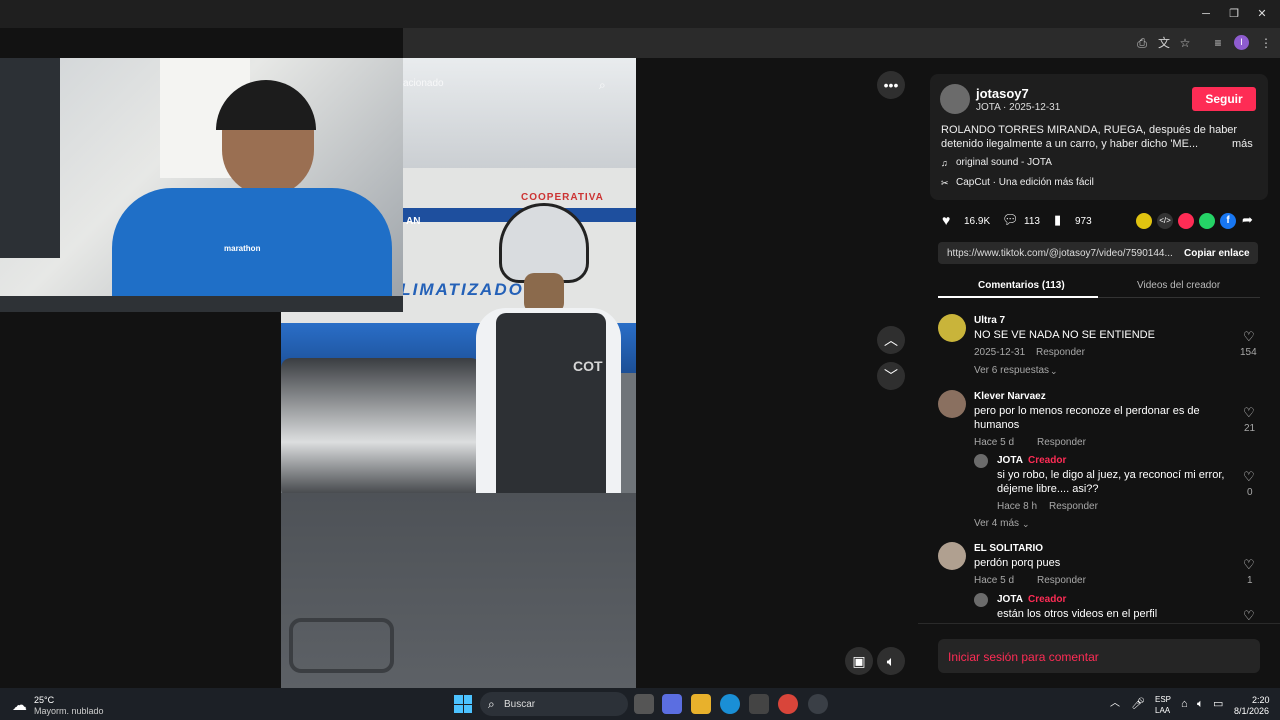 The image size is (1280, 720). What do you see at coordinates (1002, 93) in the screenshot?
I see `creator-username: jotasoy7` at bounding box center [1002, 93].